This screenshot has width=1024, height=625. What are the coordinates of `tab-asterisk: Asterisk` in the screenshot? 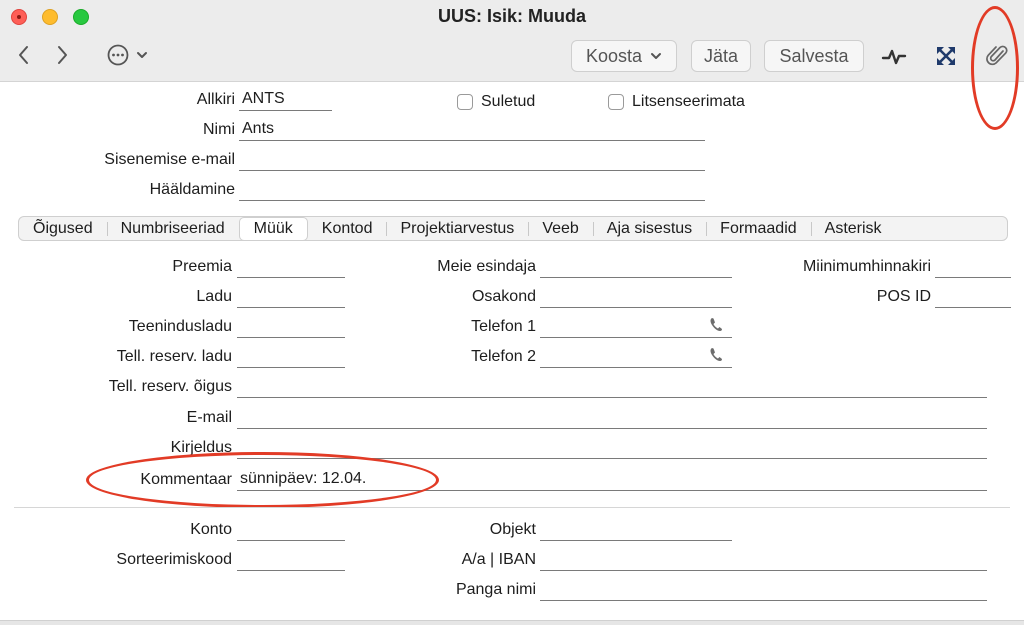 It's located at (853, 228).